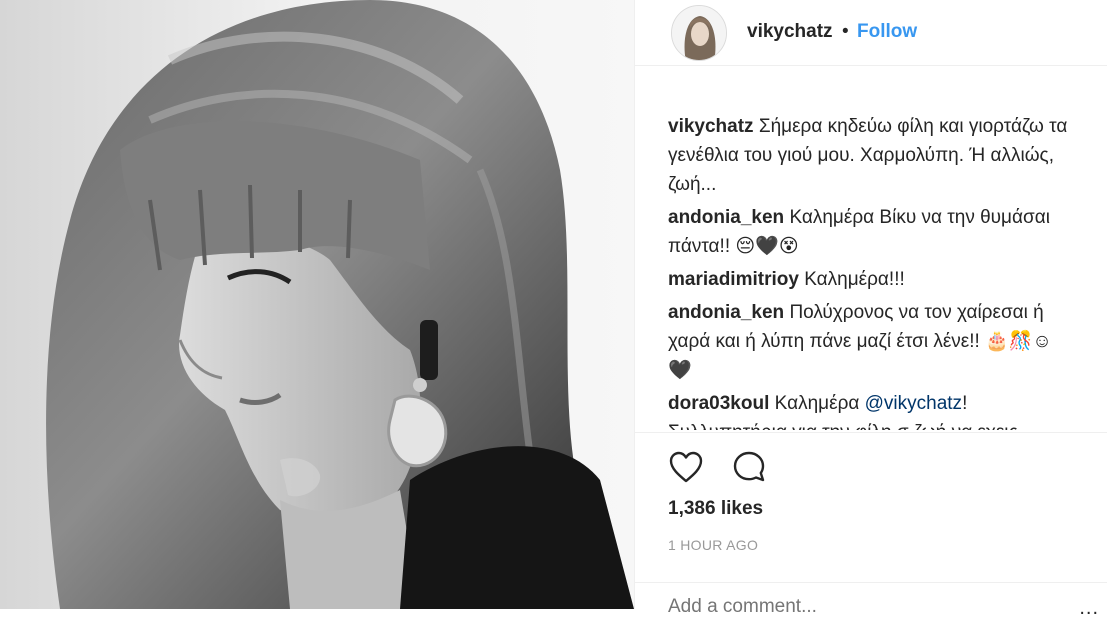 The image size is (1107, 620). What do you see at coordinates (718, 403) in the screenshot?
I see `comment-username: dora03koul` at bounding box center [718, 403].